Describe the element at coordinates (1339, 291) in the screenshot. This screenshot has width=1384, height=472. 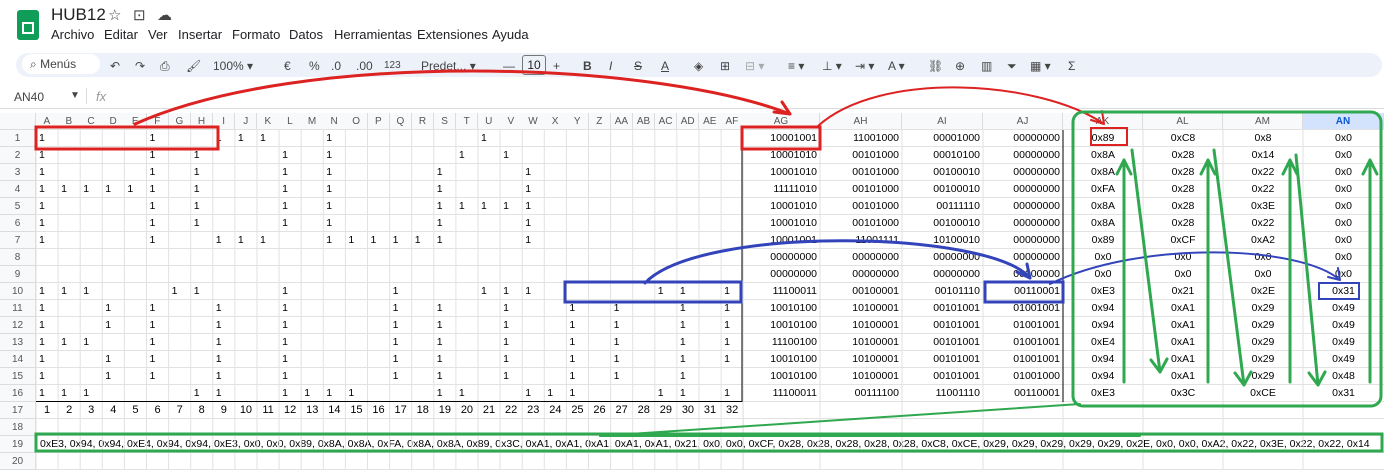
I see `blue-highlight-box` at that location.